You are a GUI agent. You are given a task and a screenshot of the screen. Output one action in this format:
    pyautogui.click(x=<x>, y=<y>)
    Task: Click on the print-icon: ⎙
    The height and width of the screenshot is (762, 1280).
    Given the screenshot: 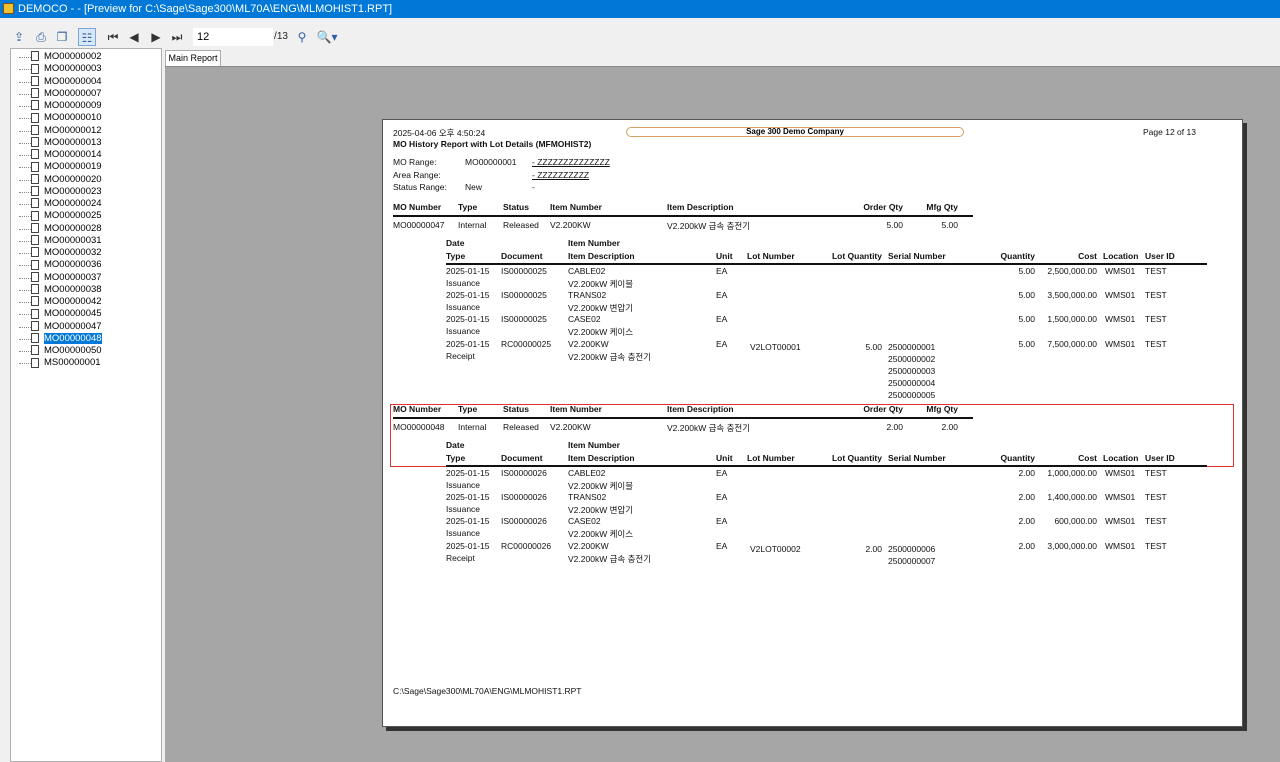 What is the action you would take?
    pyautogui.click(x=41, y=37)
    